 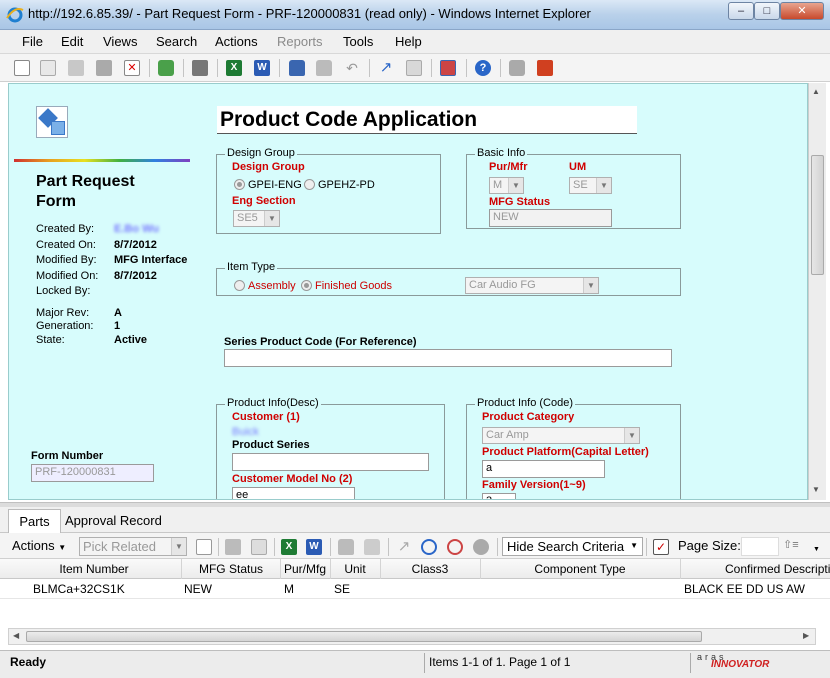 I want to click on col-unit: Unit, so click(x=355, y=569).